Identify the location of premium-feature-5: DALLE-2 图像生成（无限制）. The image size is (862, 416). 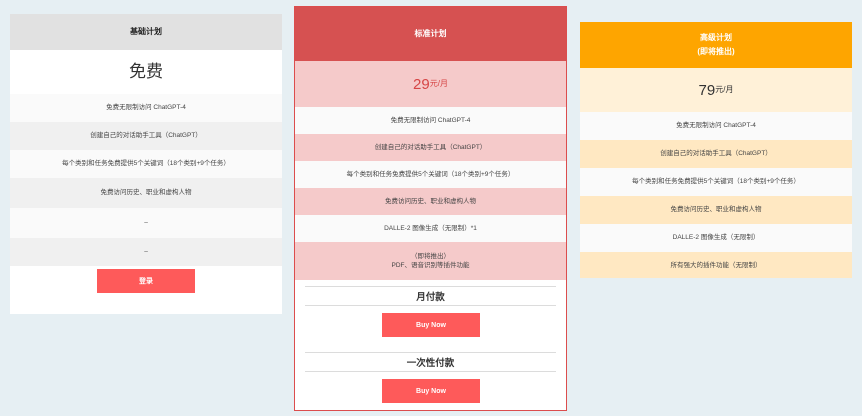
(716, 238).